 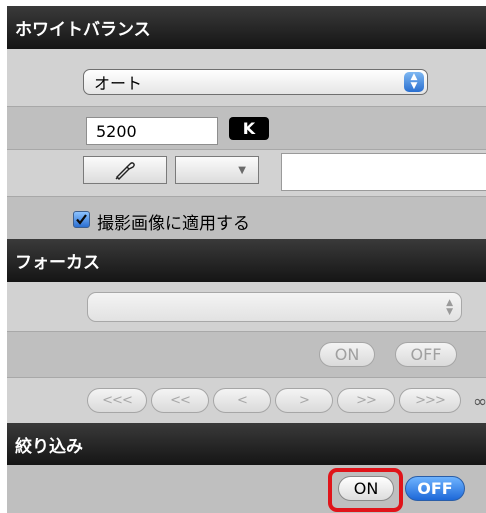 I want to click on eyedropper-icon, so click(x=125, y=171).